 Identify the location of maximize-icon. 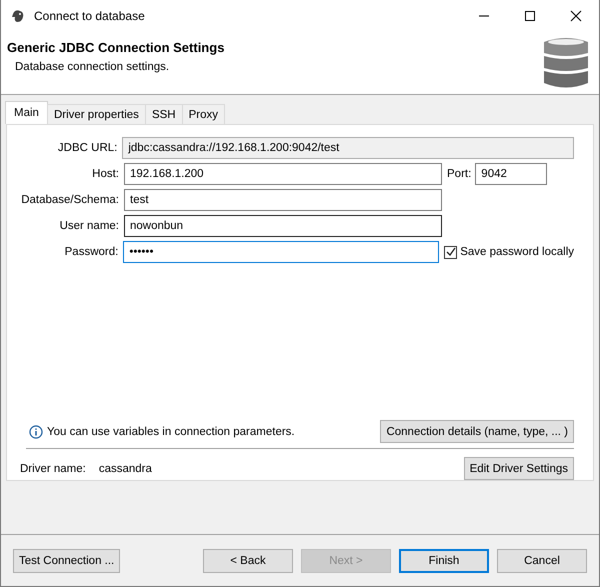
(530, 16).